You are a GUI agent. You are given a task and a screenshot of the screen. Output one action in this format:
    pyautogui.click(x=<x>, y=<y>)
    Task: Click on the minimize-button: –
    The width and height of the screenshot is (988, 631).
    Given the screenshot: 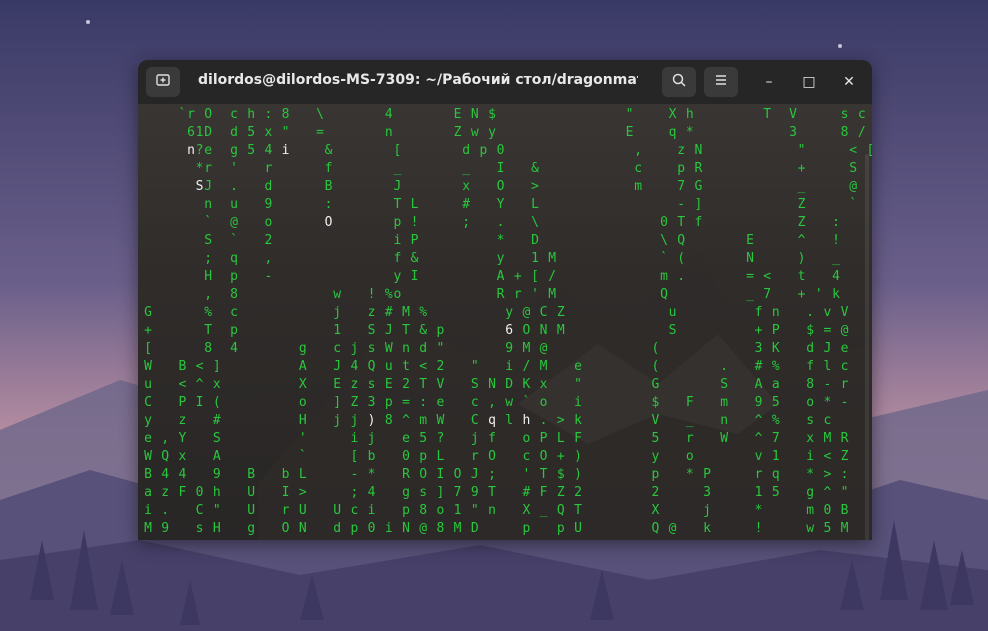 What is the action you would take?
    pyautogui.click(x=769, y=82)
    